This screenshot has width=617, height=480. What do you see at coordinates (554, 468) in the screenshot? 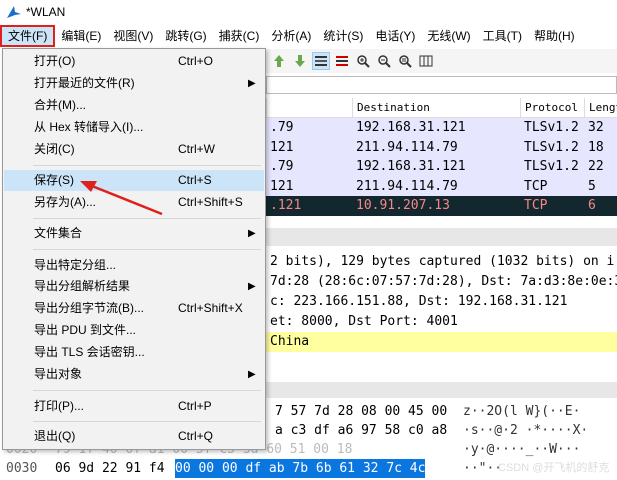
I see `watermark: CSDN @开飞机的舒克` at bounding box center [554, 468].